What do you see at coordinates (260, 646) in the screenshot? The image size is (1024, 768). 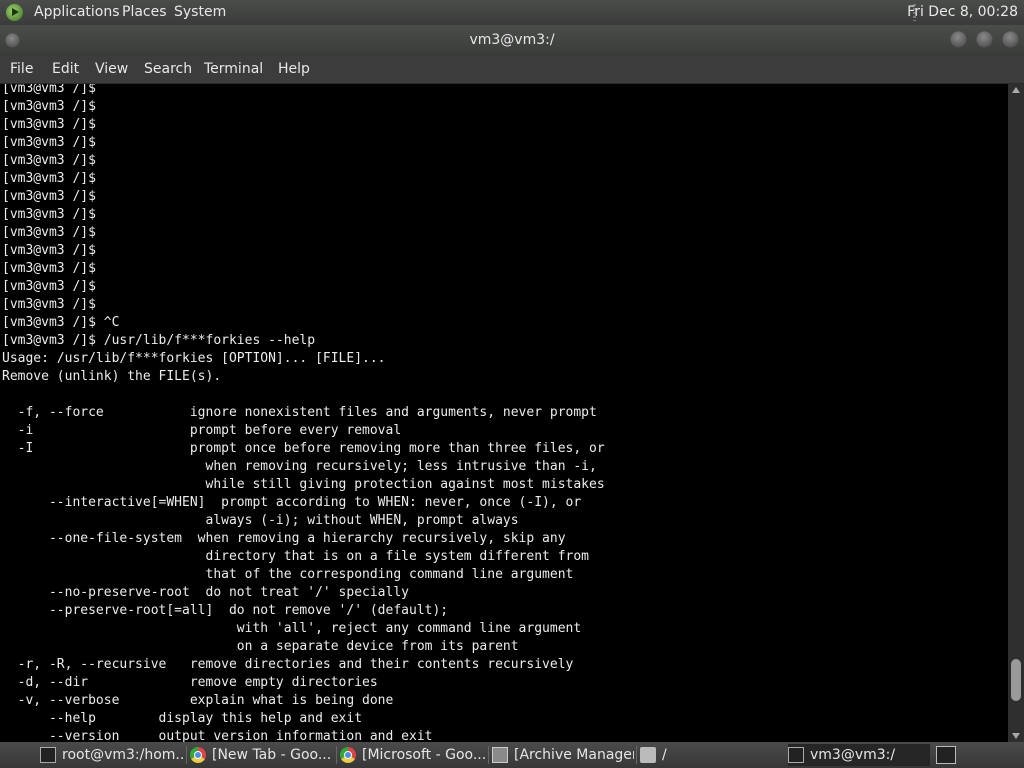 I see `terminal-line: on a separate device from its parent` at bounding box center [260, 646].